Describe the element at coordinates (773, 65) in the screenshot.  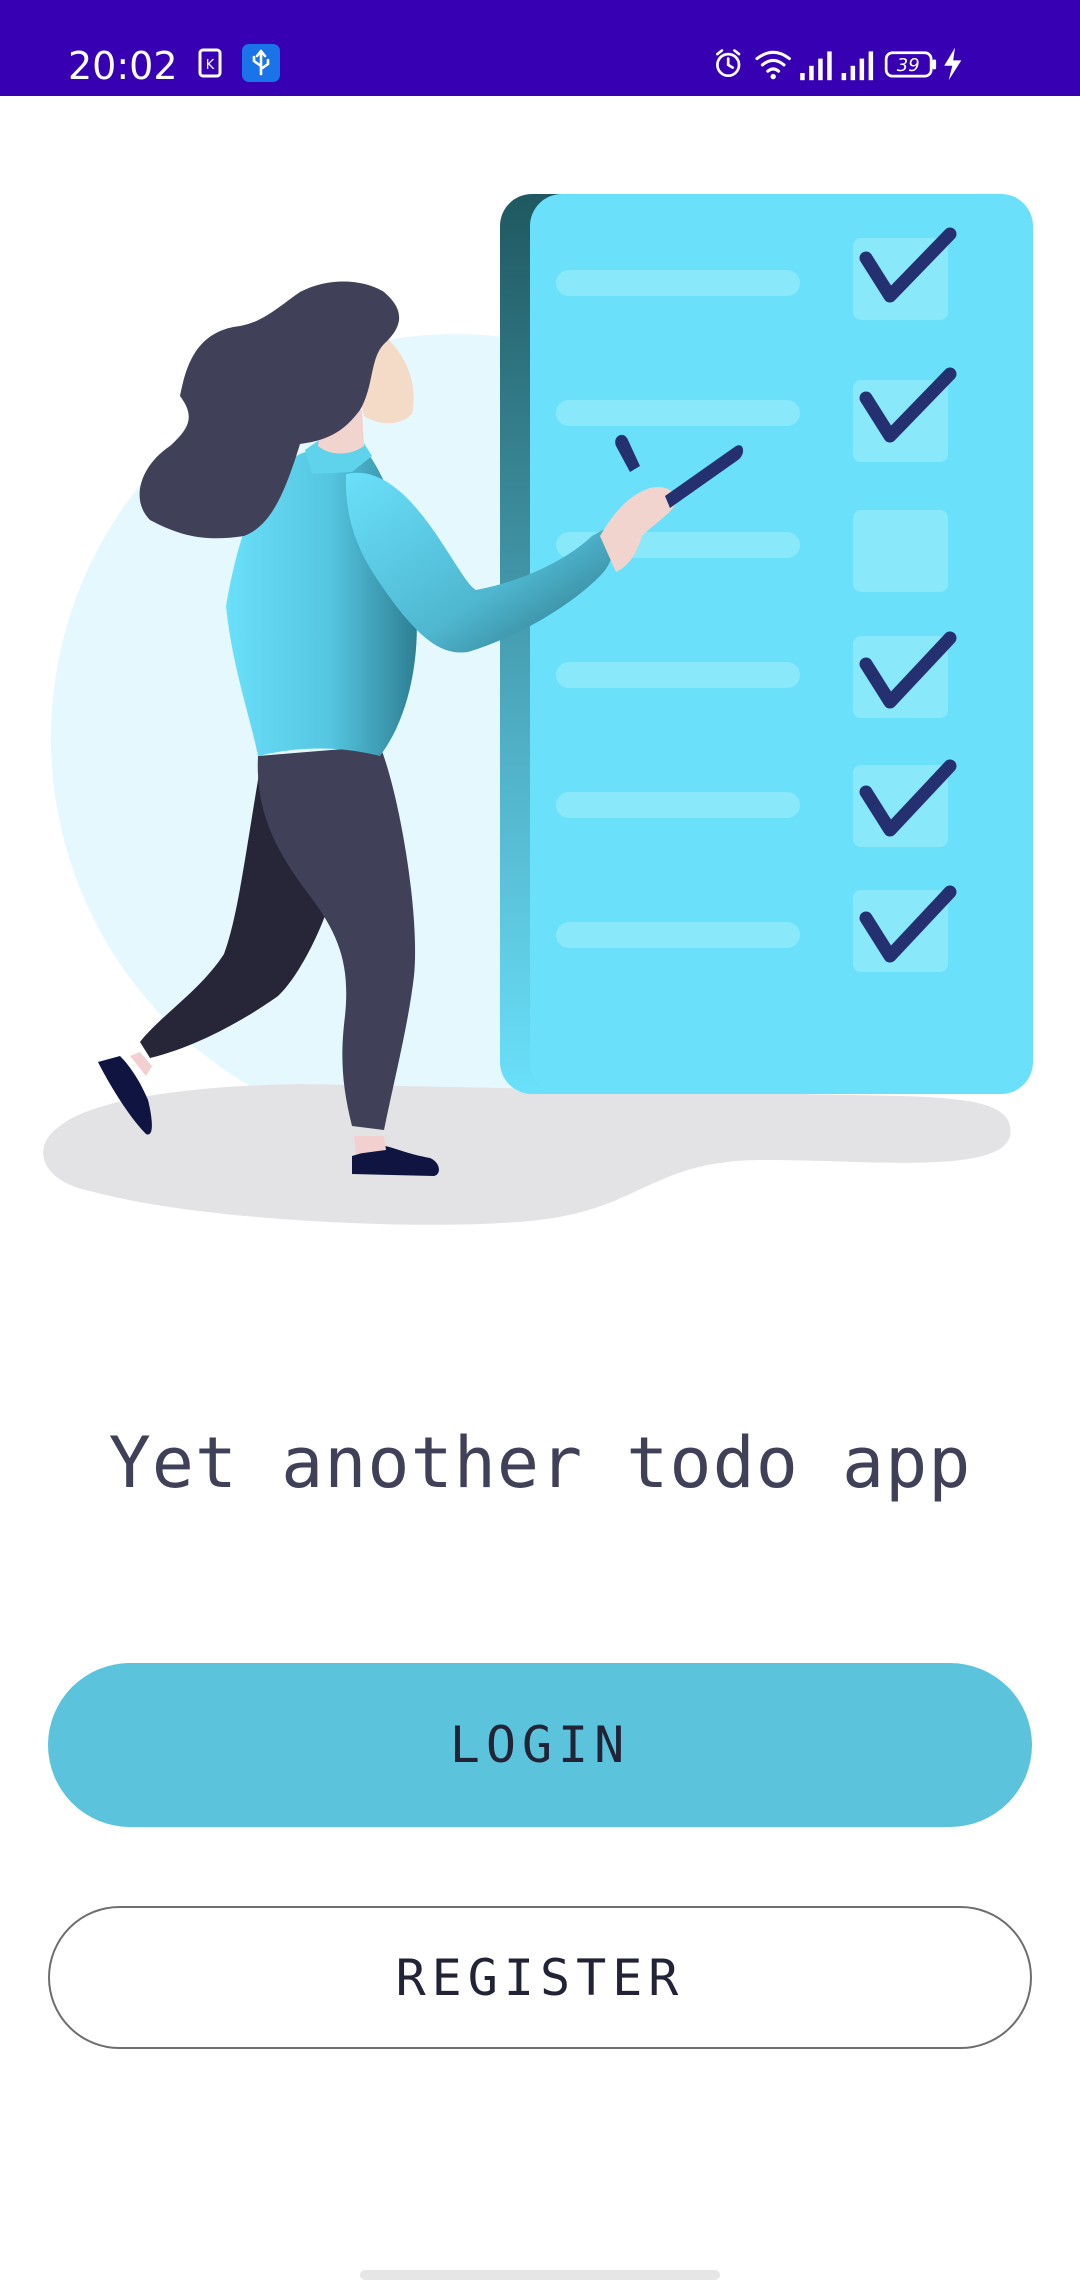
I see `wifi-icon` at that location.